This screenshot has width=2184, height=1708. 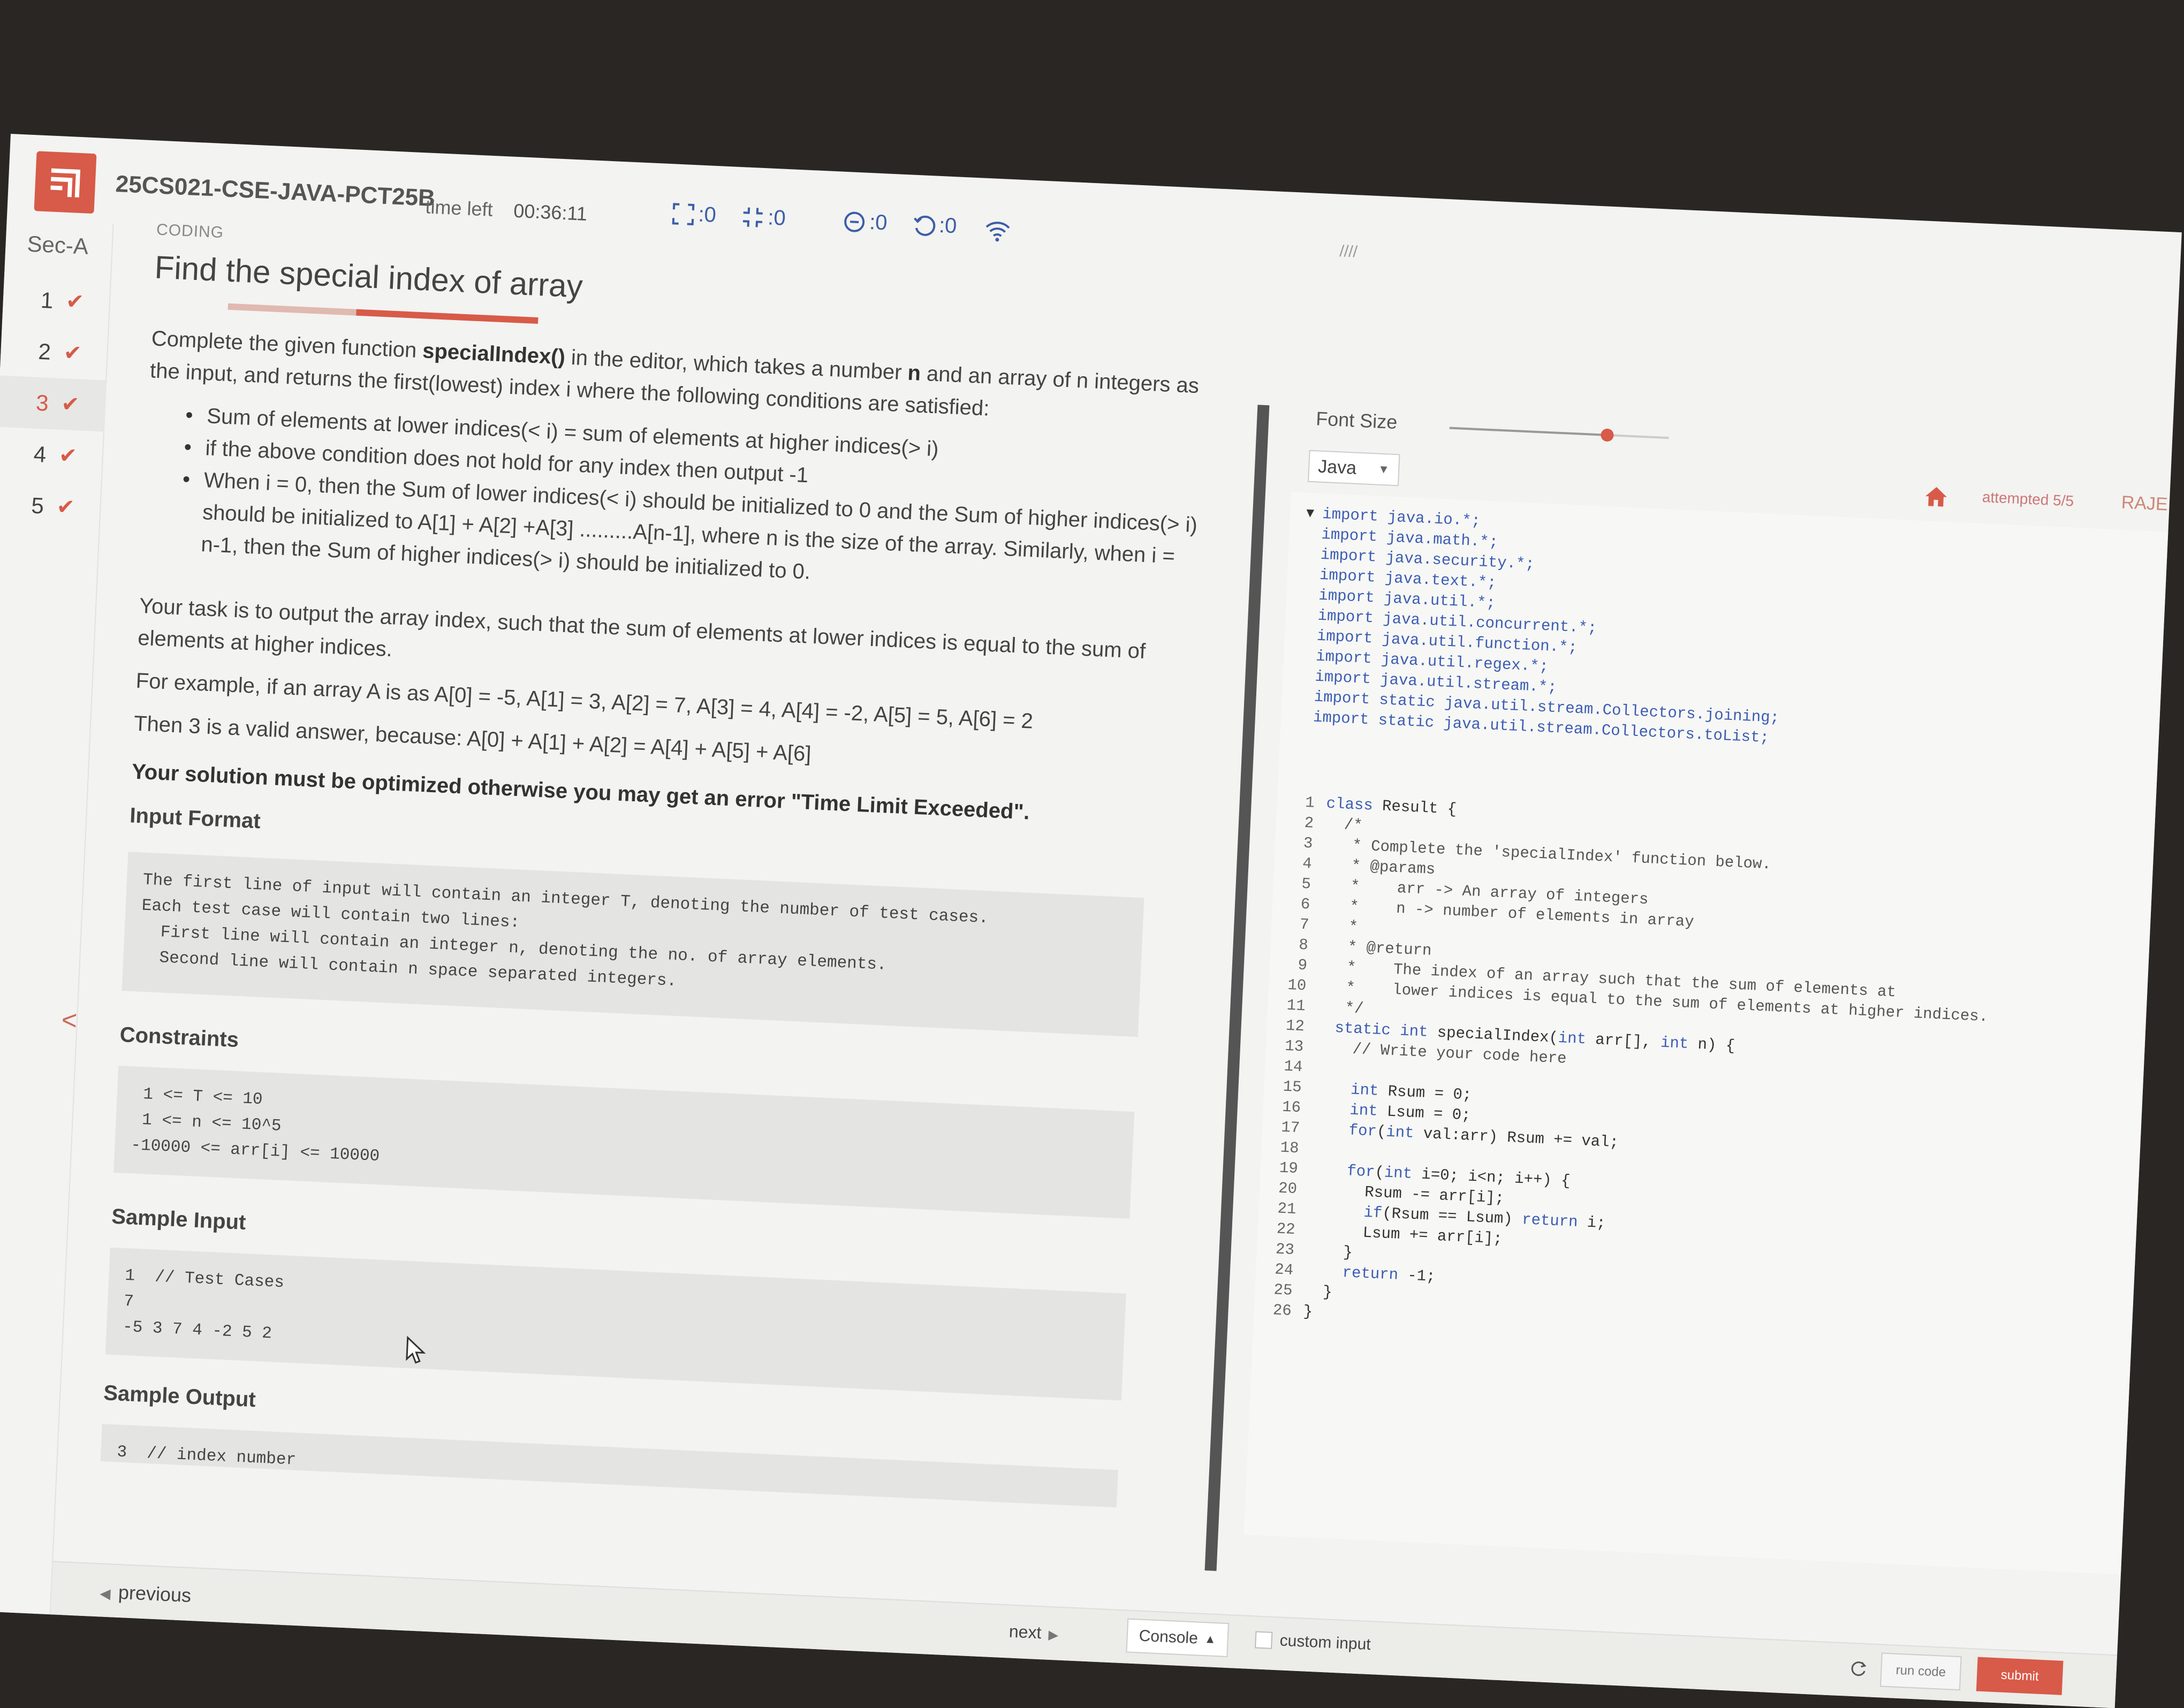 What do you see at coordinates (1285, 1249) in the screenshot?
I see `line-number: 23` at bounding box center [1285, 1249].